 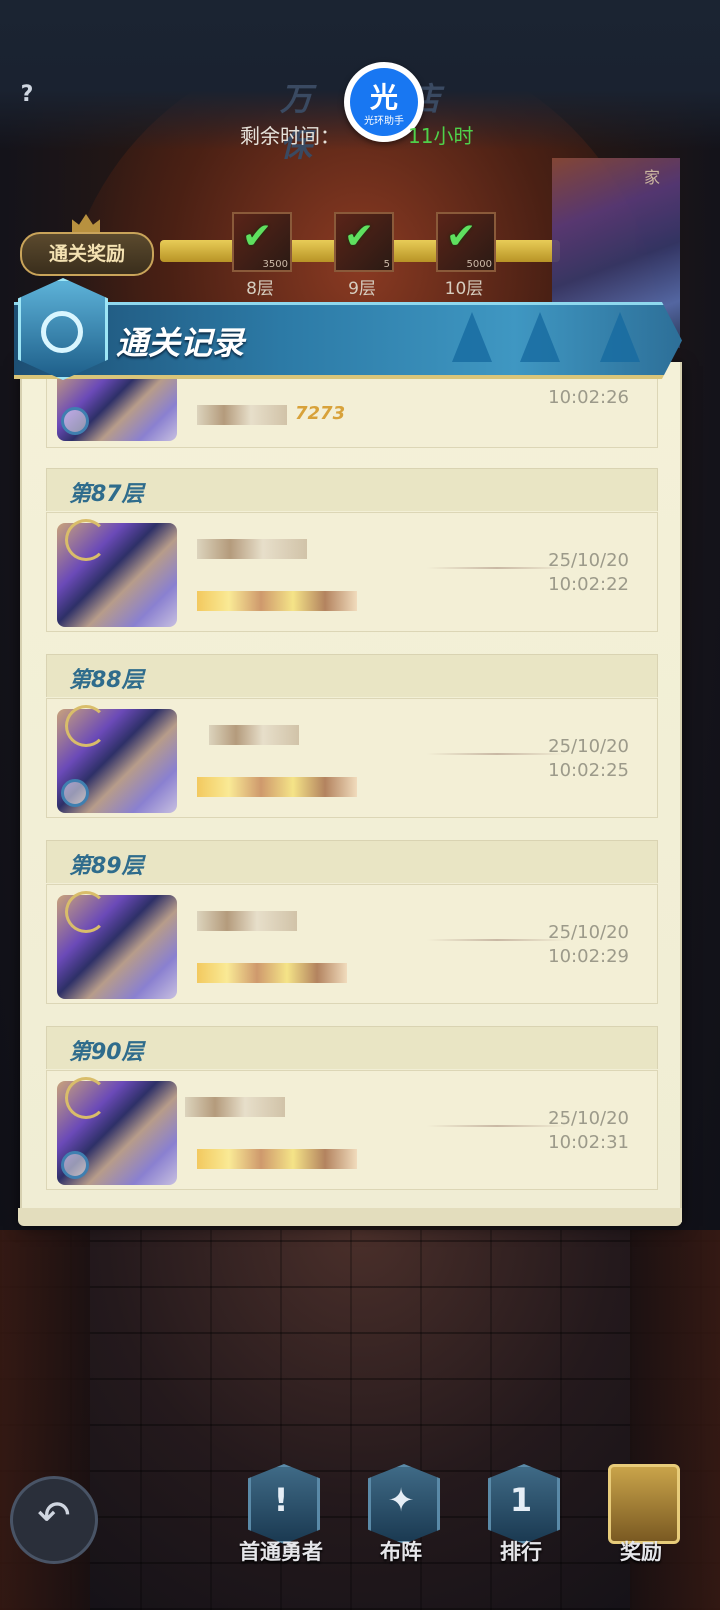 I want to click on gift-icon, so click(x=644, y=1504).